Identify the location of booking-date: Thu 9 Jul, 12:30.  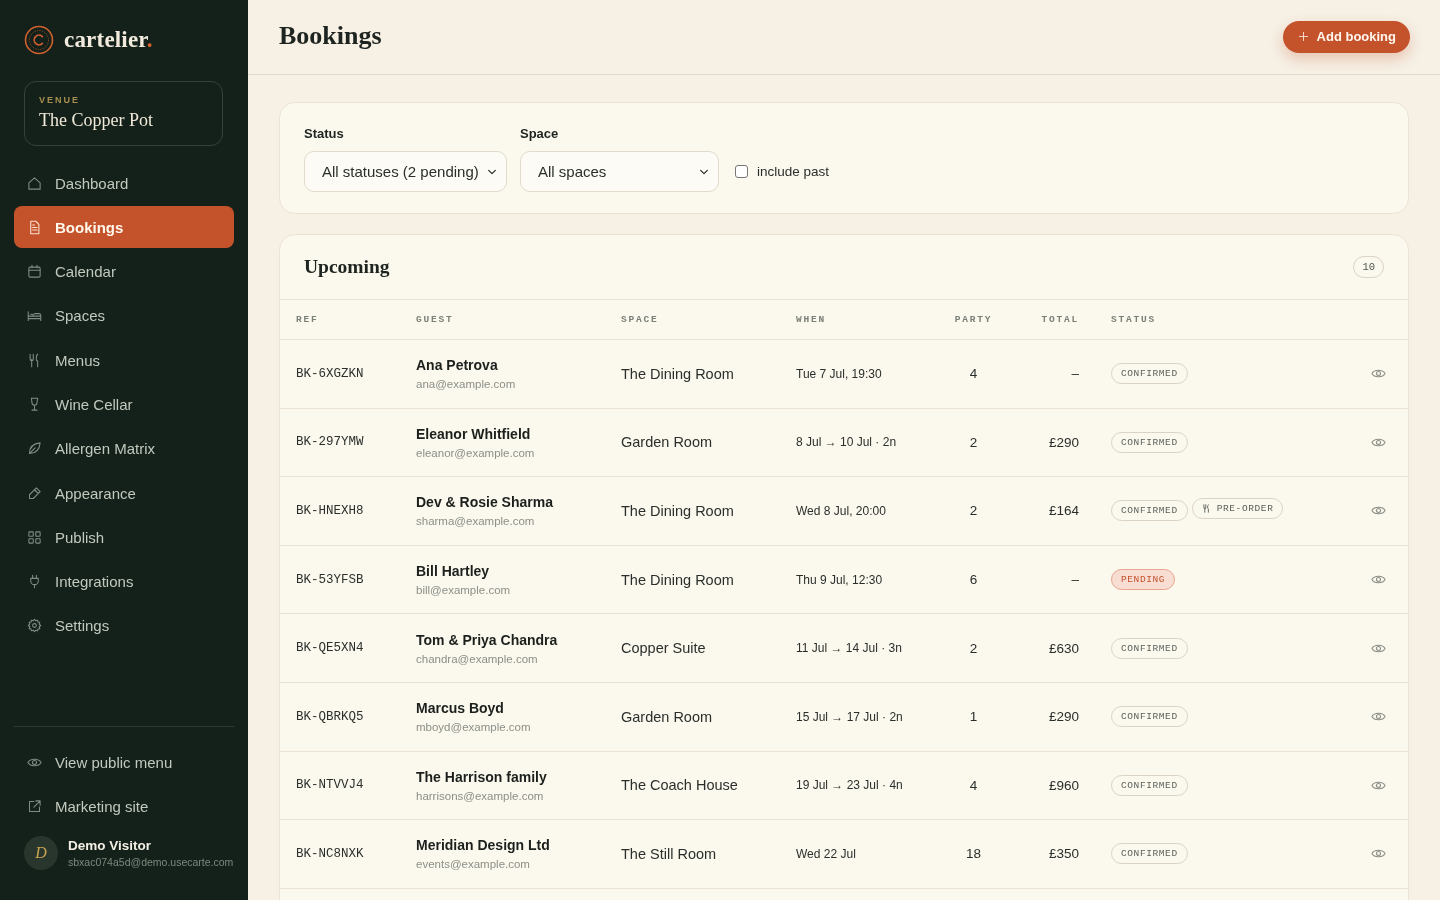
(840, 579).